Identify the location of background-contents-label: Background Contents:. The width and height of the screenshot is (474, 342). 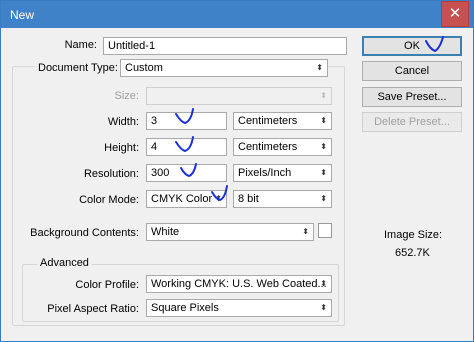
(84, 233).